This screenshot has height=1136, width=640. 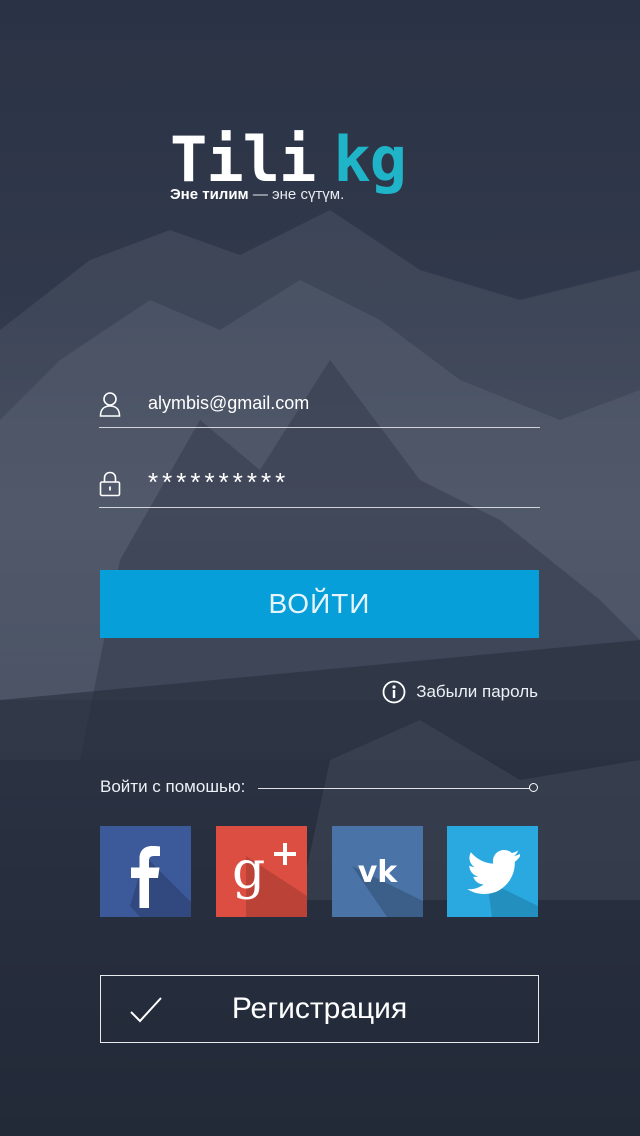 I want to click on svg-text: vk, so click(x=378, y=872).